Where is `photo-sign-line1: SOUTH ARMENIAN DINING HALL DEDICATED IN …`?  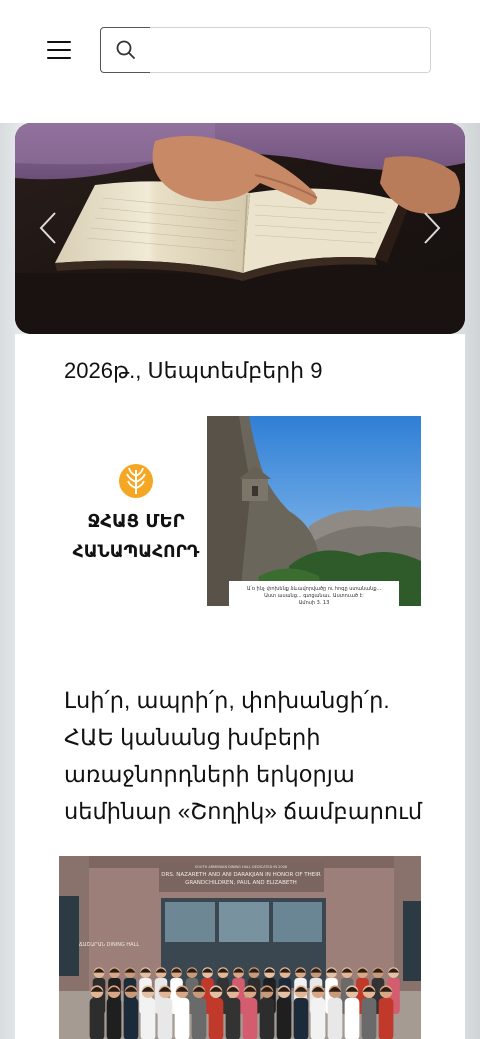 photo-sign-line1: SOUTH ARMENIAN DINING HALL DEDICATED IN … is located at coordinates (241, 867).